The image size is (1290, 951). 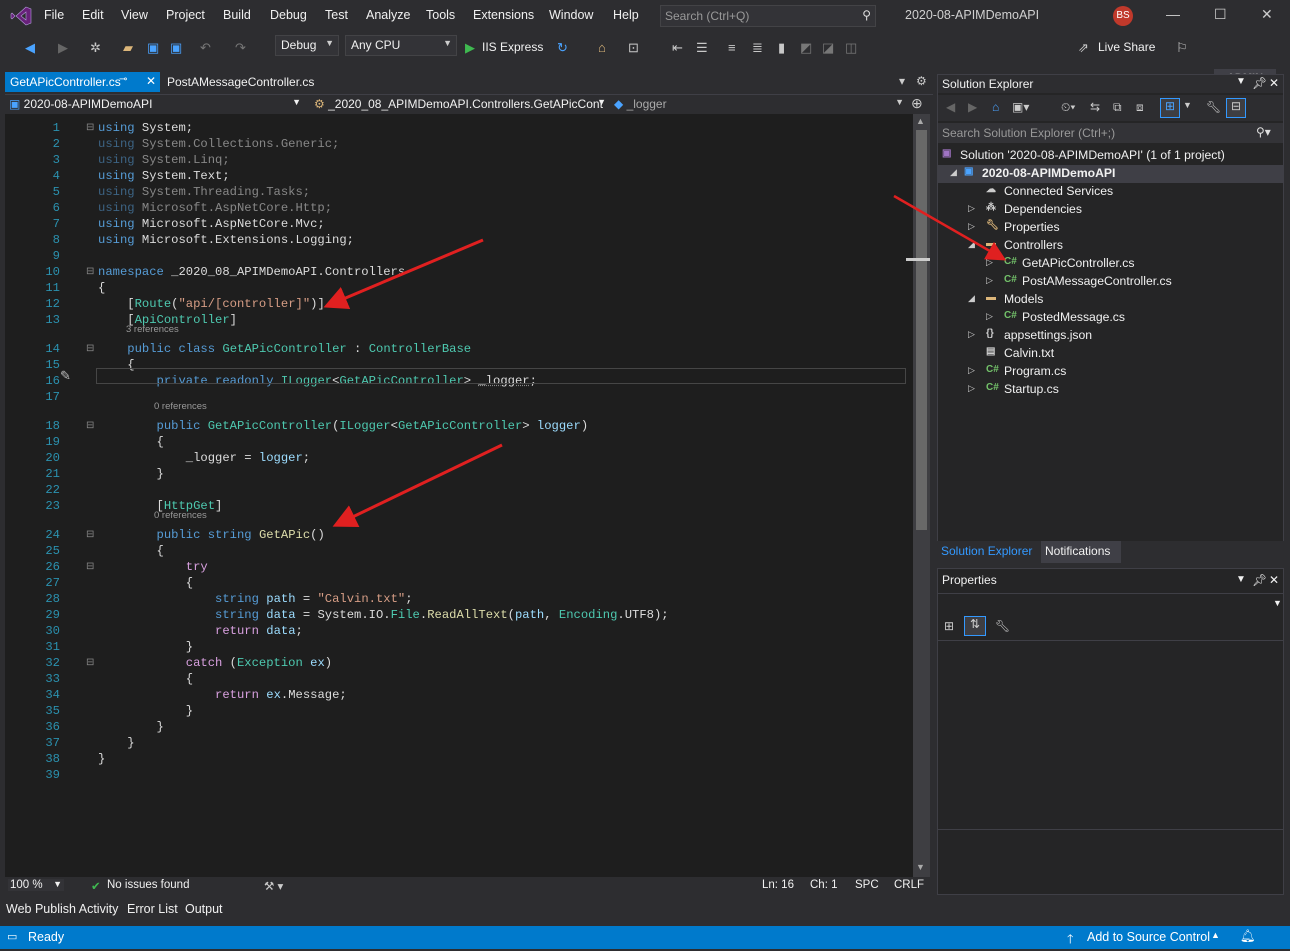 What do you see at coordinates (702, 48) in the screenshot?
I see `indent-icon: ☰` at bounding box center [702, 48].